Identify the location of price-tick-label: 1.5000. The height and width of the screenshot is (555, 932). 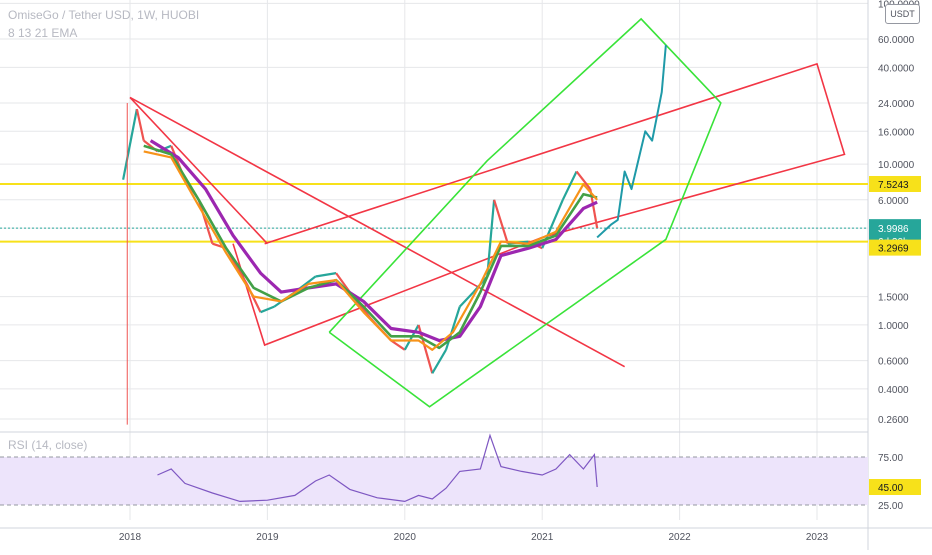
(893, 298).